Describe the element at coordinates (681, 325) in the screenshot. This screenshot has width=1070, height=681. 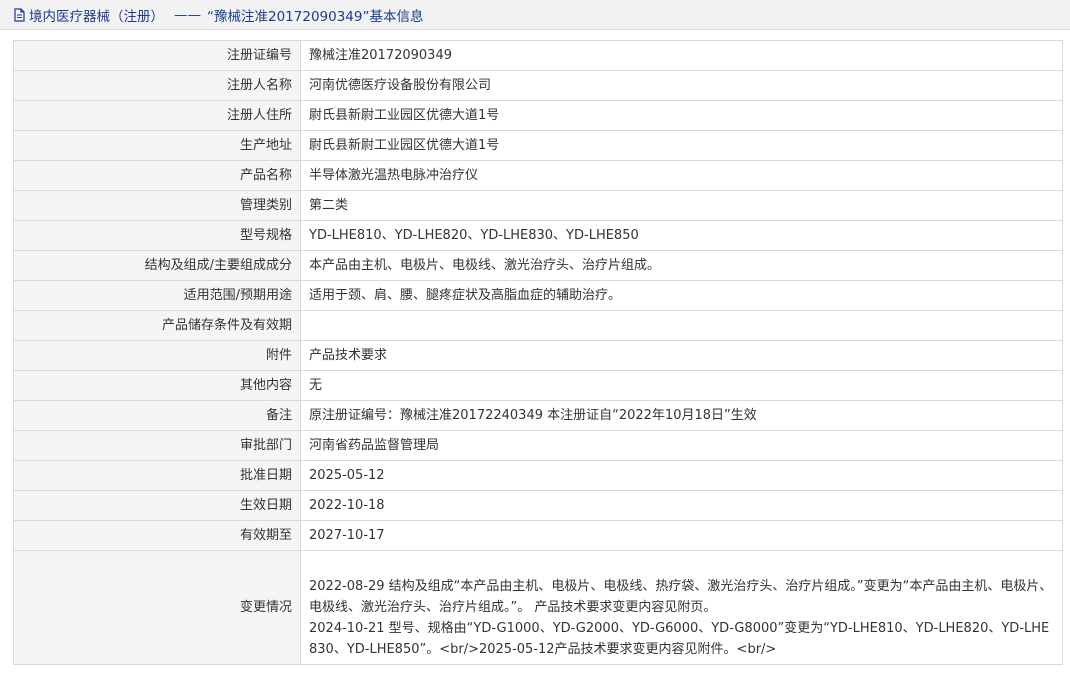
I see `row-value` at that location.